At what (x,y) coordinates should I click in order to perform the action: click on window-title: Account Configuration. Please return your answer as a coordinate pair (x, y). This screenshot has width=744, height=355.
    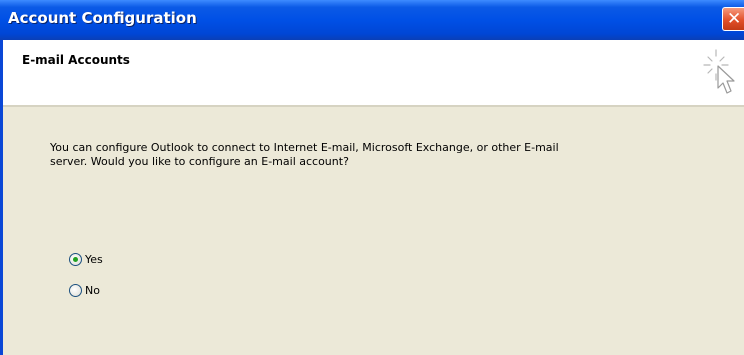
    Looking at the image, I should click on (102, 18).